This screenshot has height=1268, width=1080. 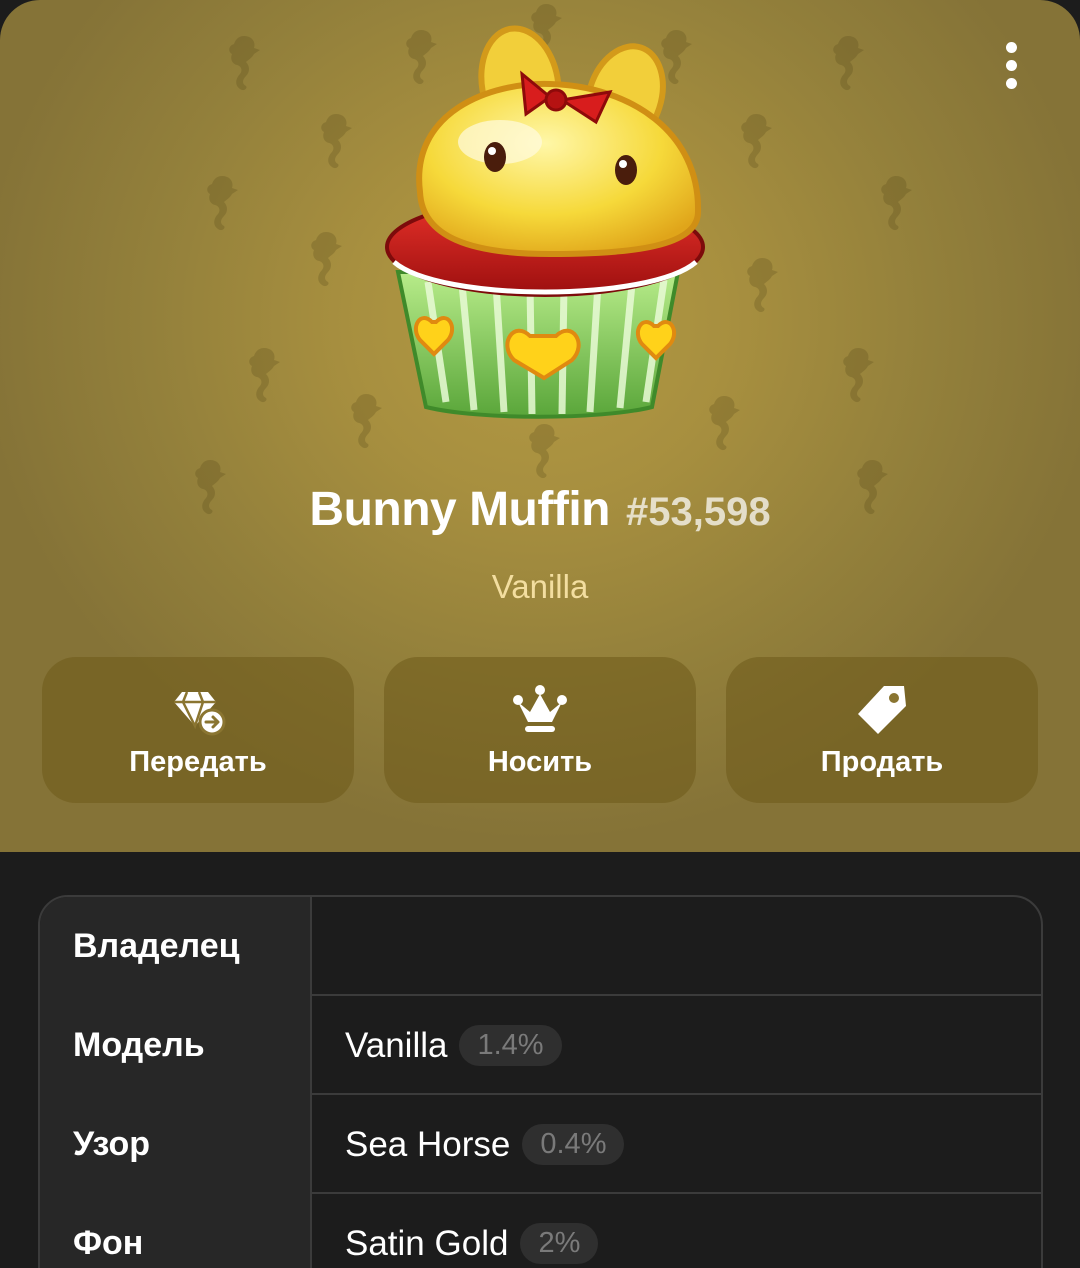 I want to click on bunny-muffin-illustration, so click(x=545, y=222).